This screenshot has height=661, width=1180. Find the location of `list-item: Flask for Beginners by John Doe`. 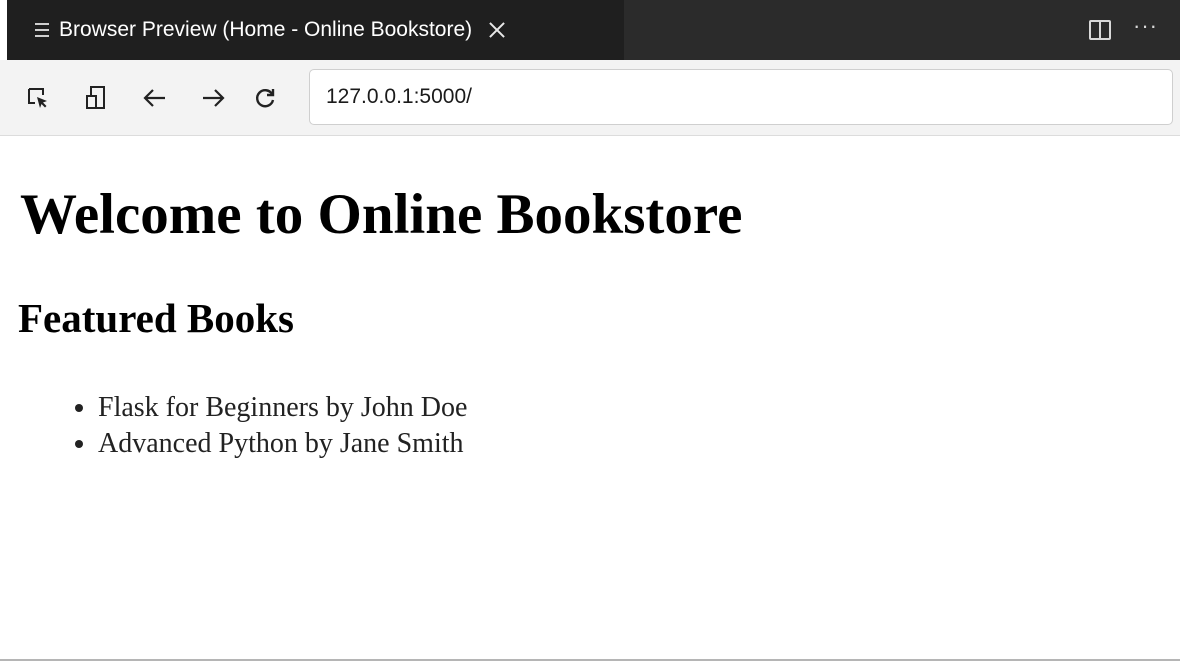

list-item: Flask for Beginners by John Doe is located at coordinates (282, 408).